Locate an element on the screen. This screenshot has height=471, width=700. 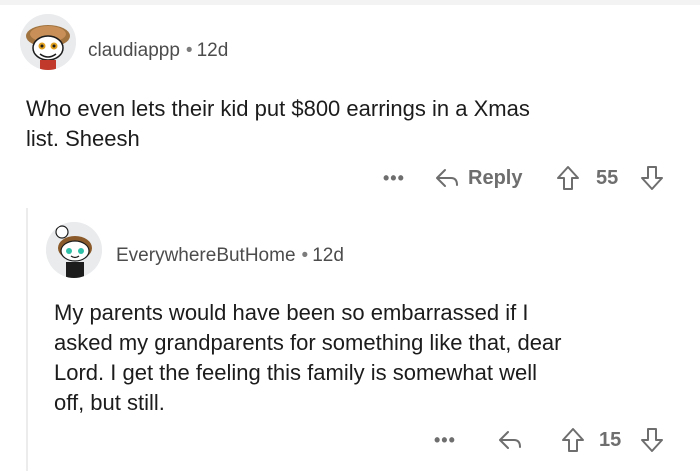
comment-actions: ••• 15 is located at coordinates (350, 440).